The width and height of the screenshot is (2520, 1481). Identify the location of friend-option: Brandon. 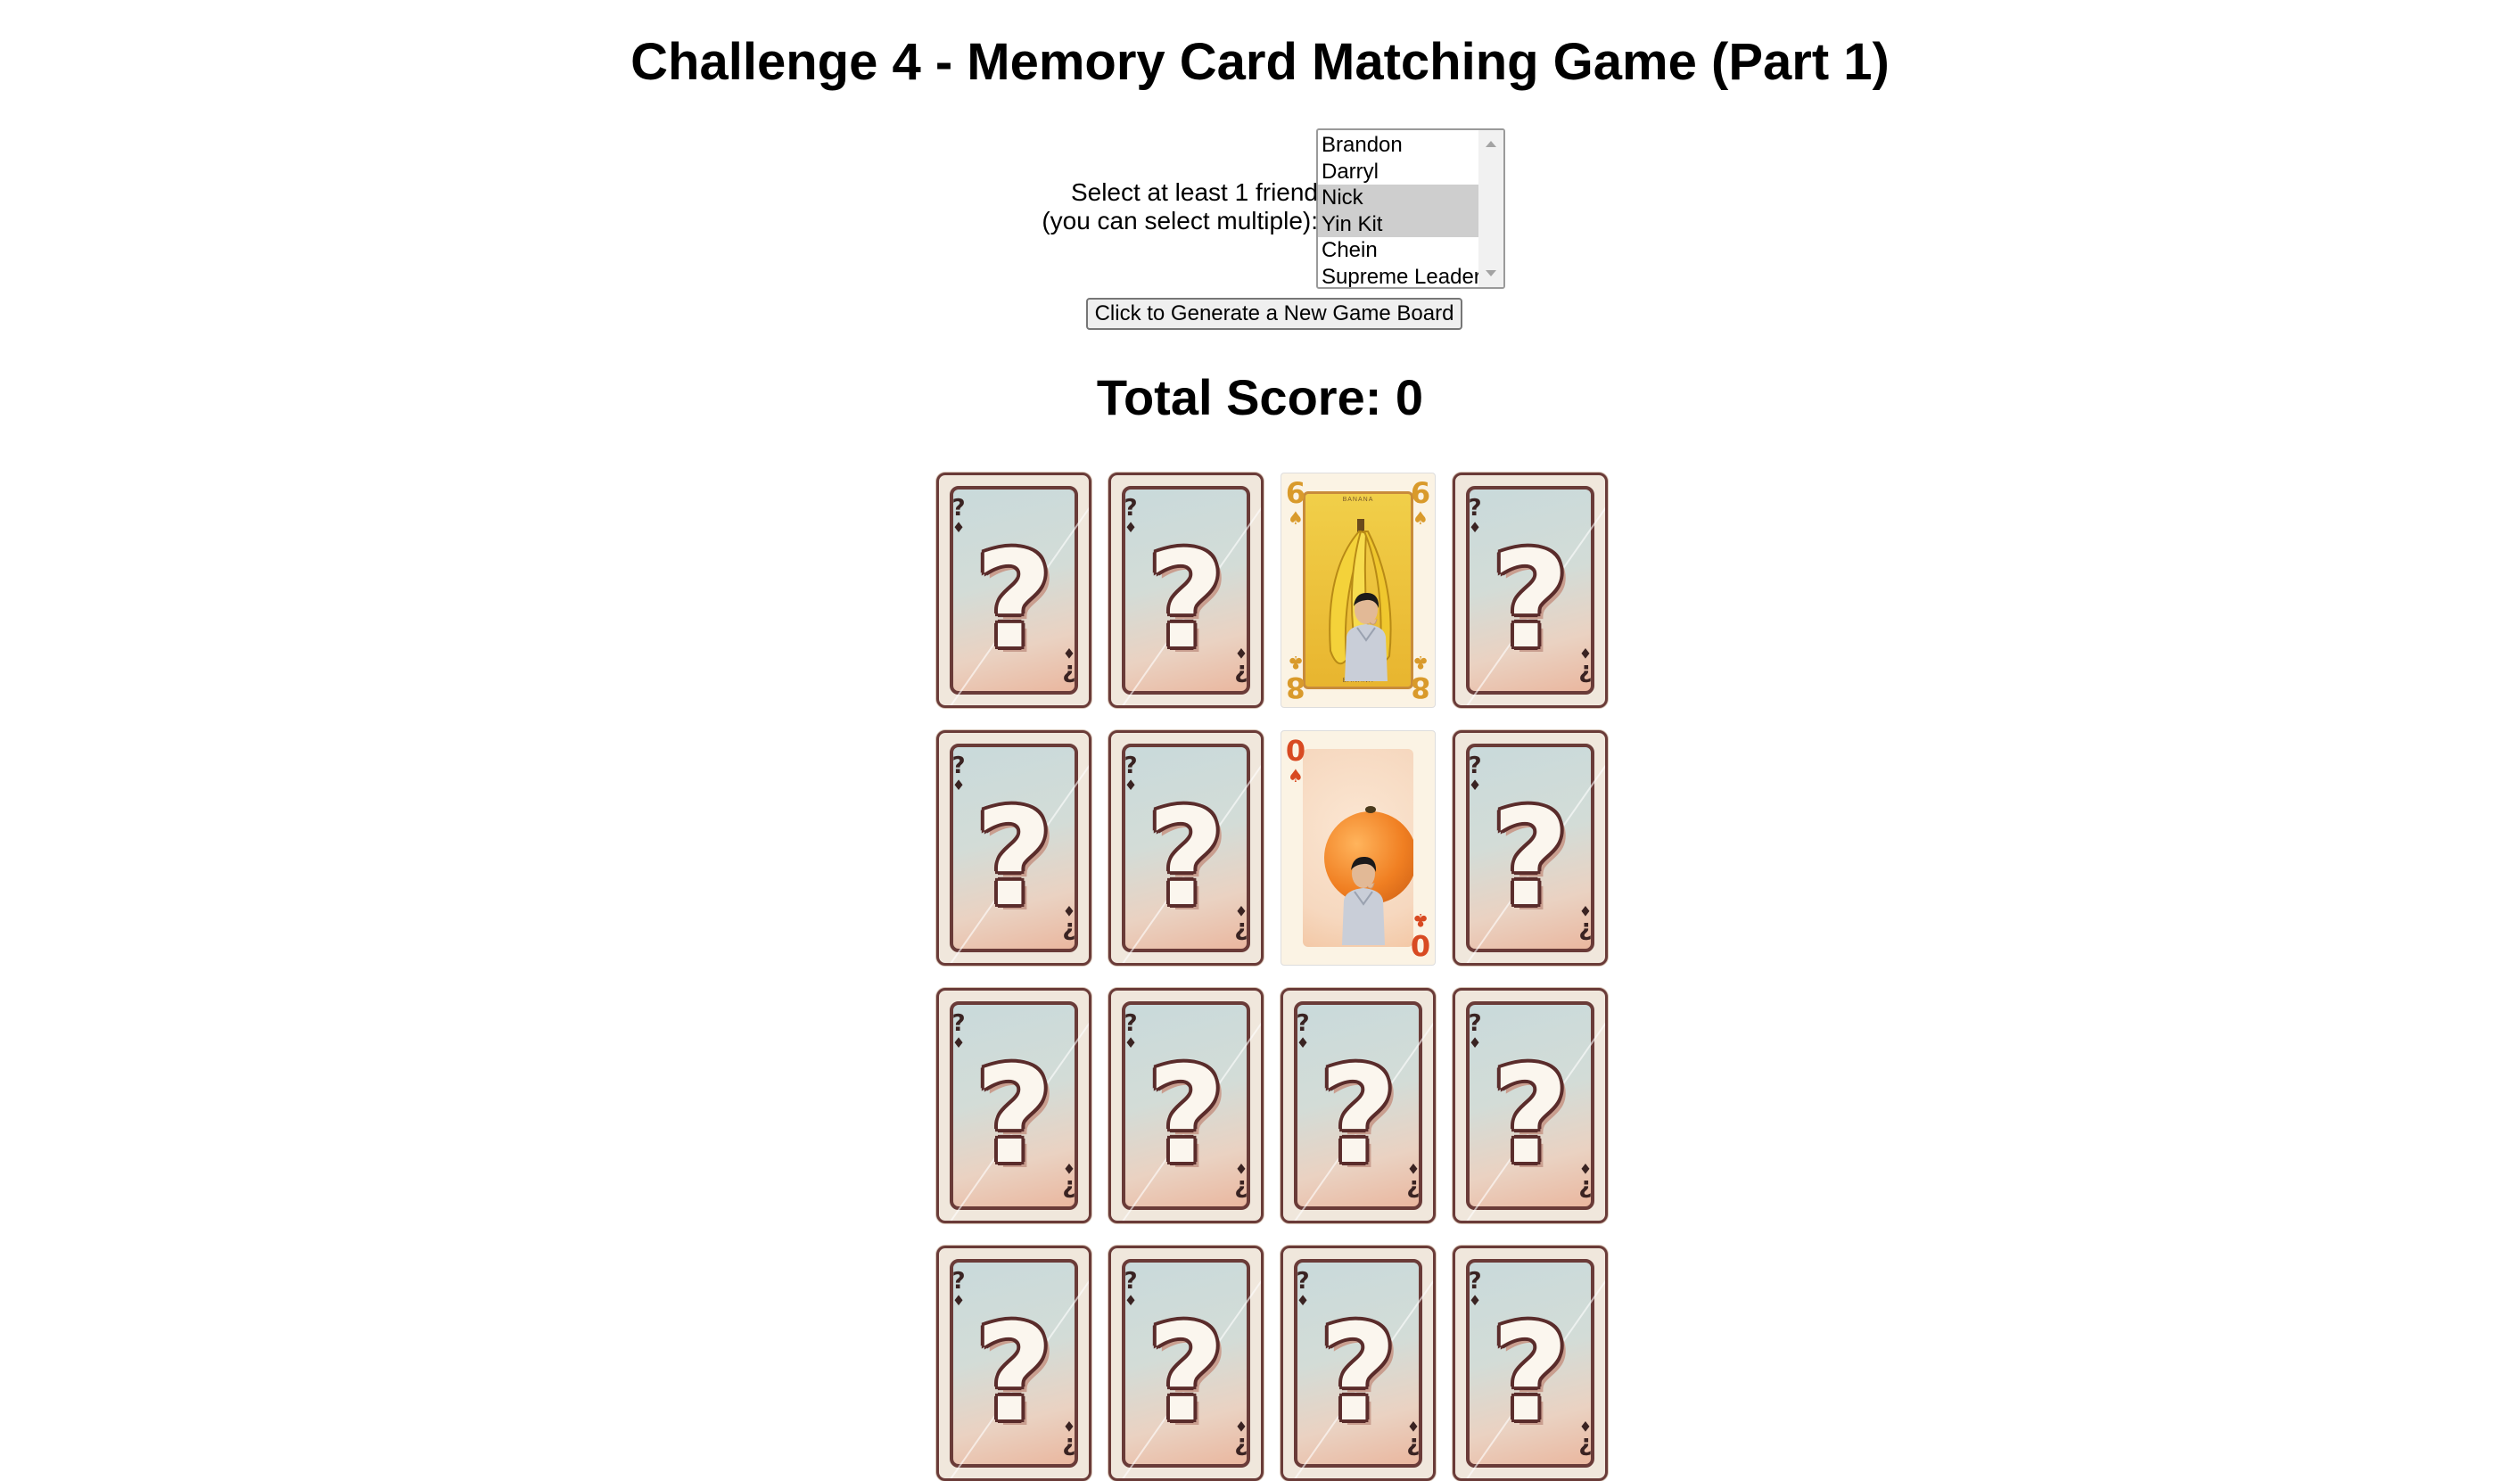
(1398, 145).